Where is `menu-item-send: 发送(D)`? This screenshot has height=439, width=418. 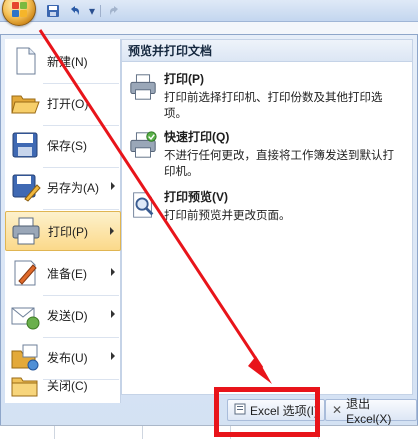 menu-item-send: 发送(D) is located at coordinates (63, 315).